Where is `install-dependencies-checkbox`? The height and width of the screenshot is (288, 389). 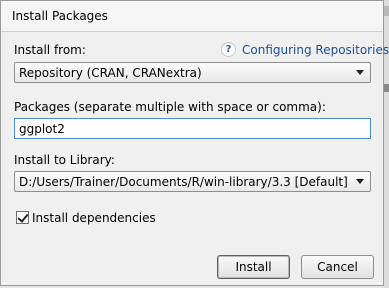
install-dependencies-checkbox is located at coordinates (22, 217).